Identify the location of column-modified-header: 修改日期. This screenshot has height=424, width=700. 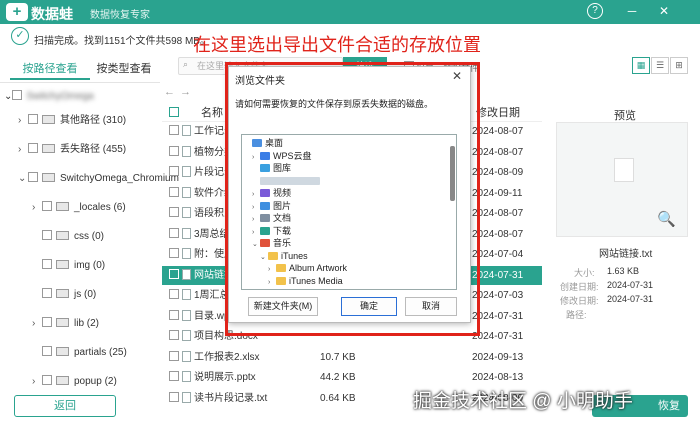
(498, 113).